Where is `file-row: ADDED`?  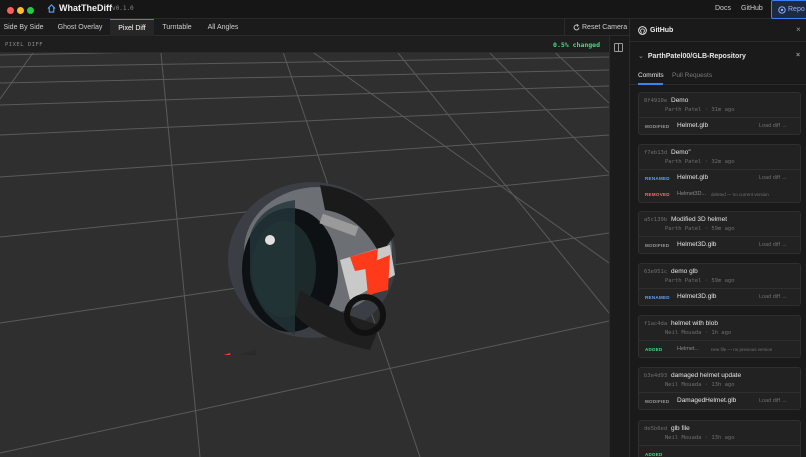 file-row: ADDED is located at coordinates (719, 451).